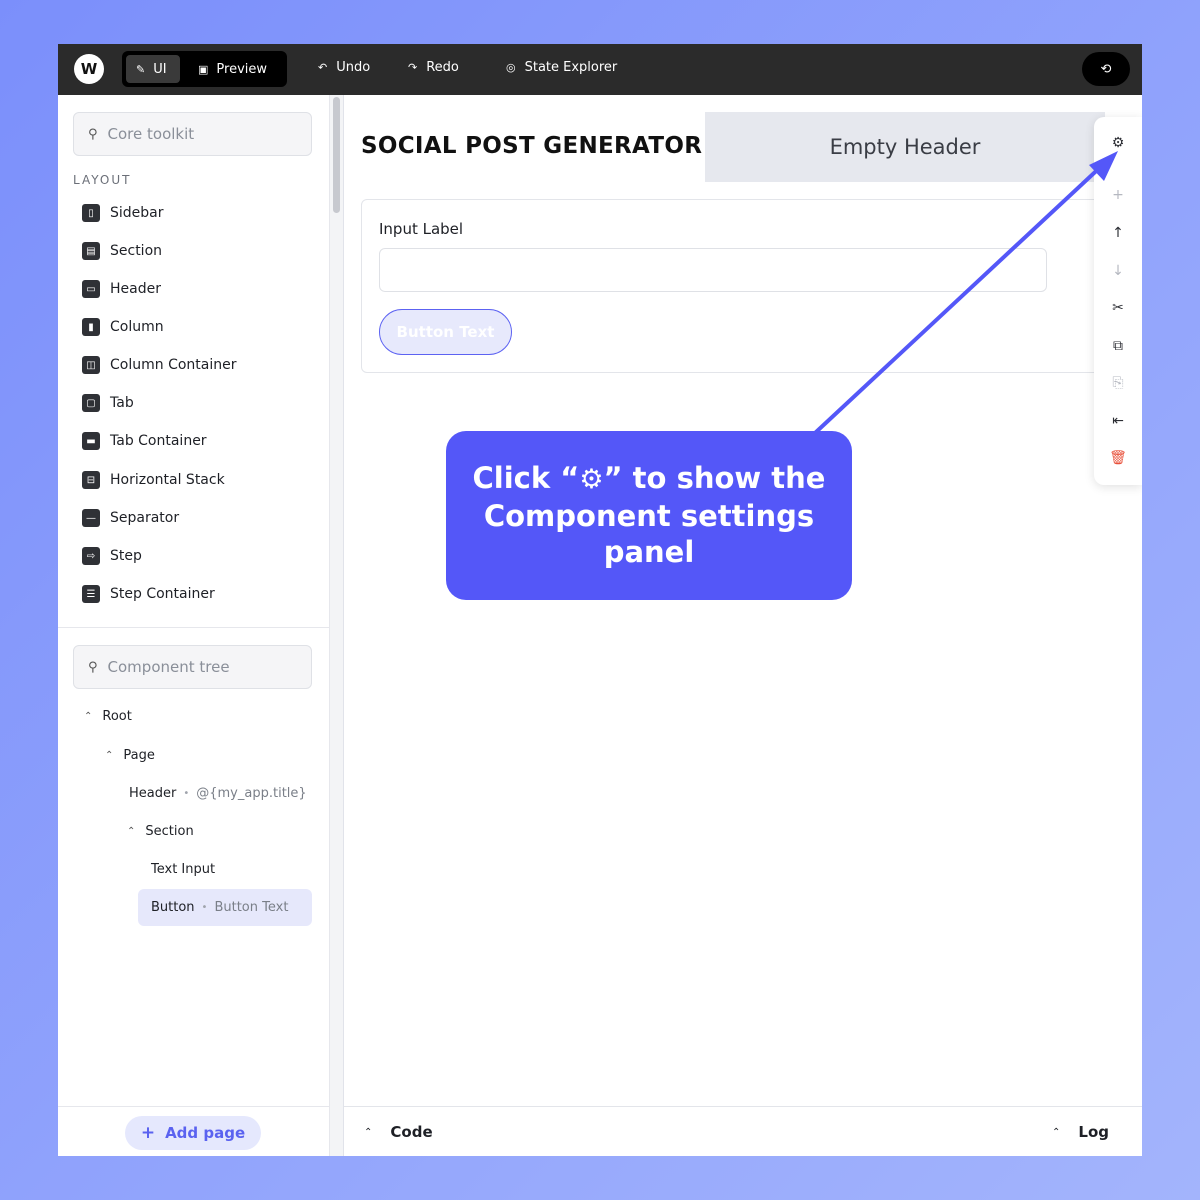  What do you see at coordinates (122, 251) in the screenshot?
I see `layout-item-section: ▤ Section` at bounding box center [122, 251].